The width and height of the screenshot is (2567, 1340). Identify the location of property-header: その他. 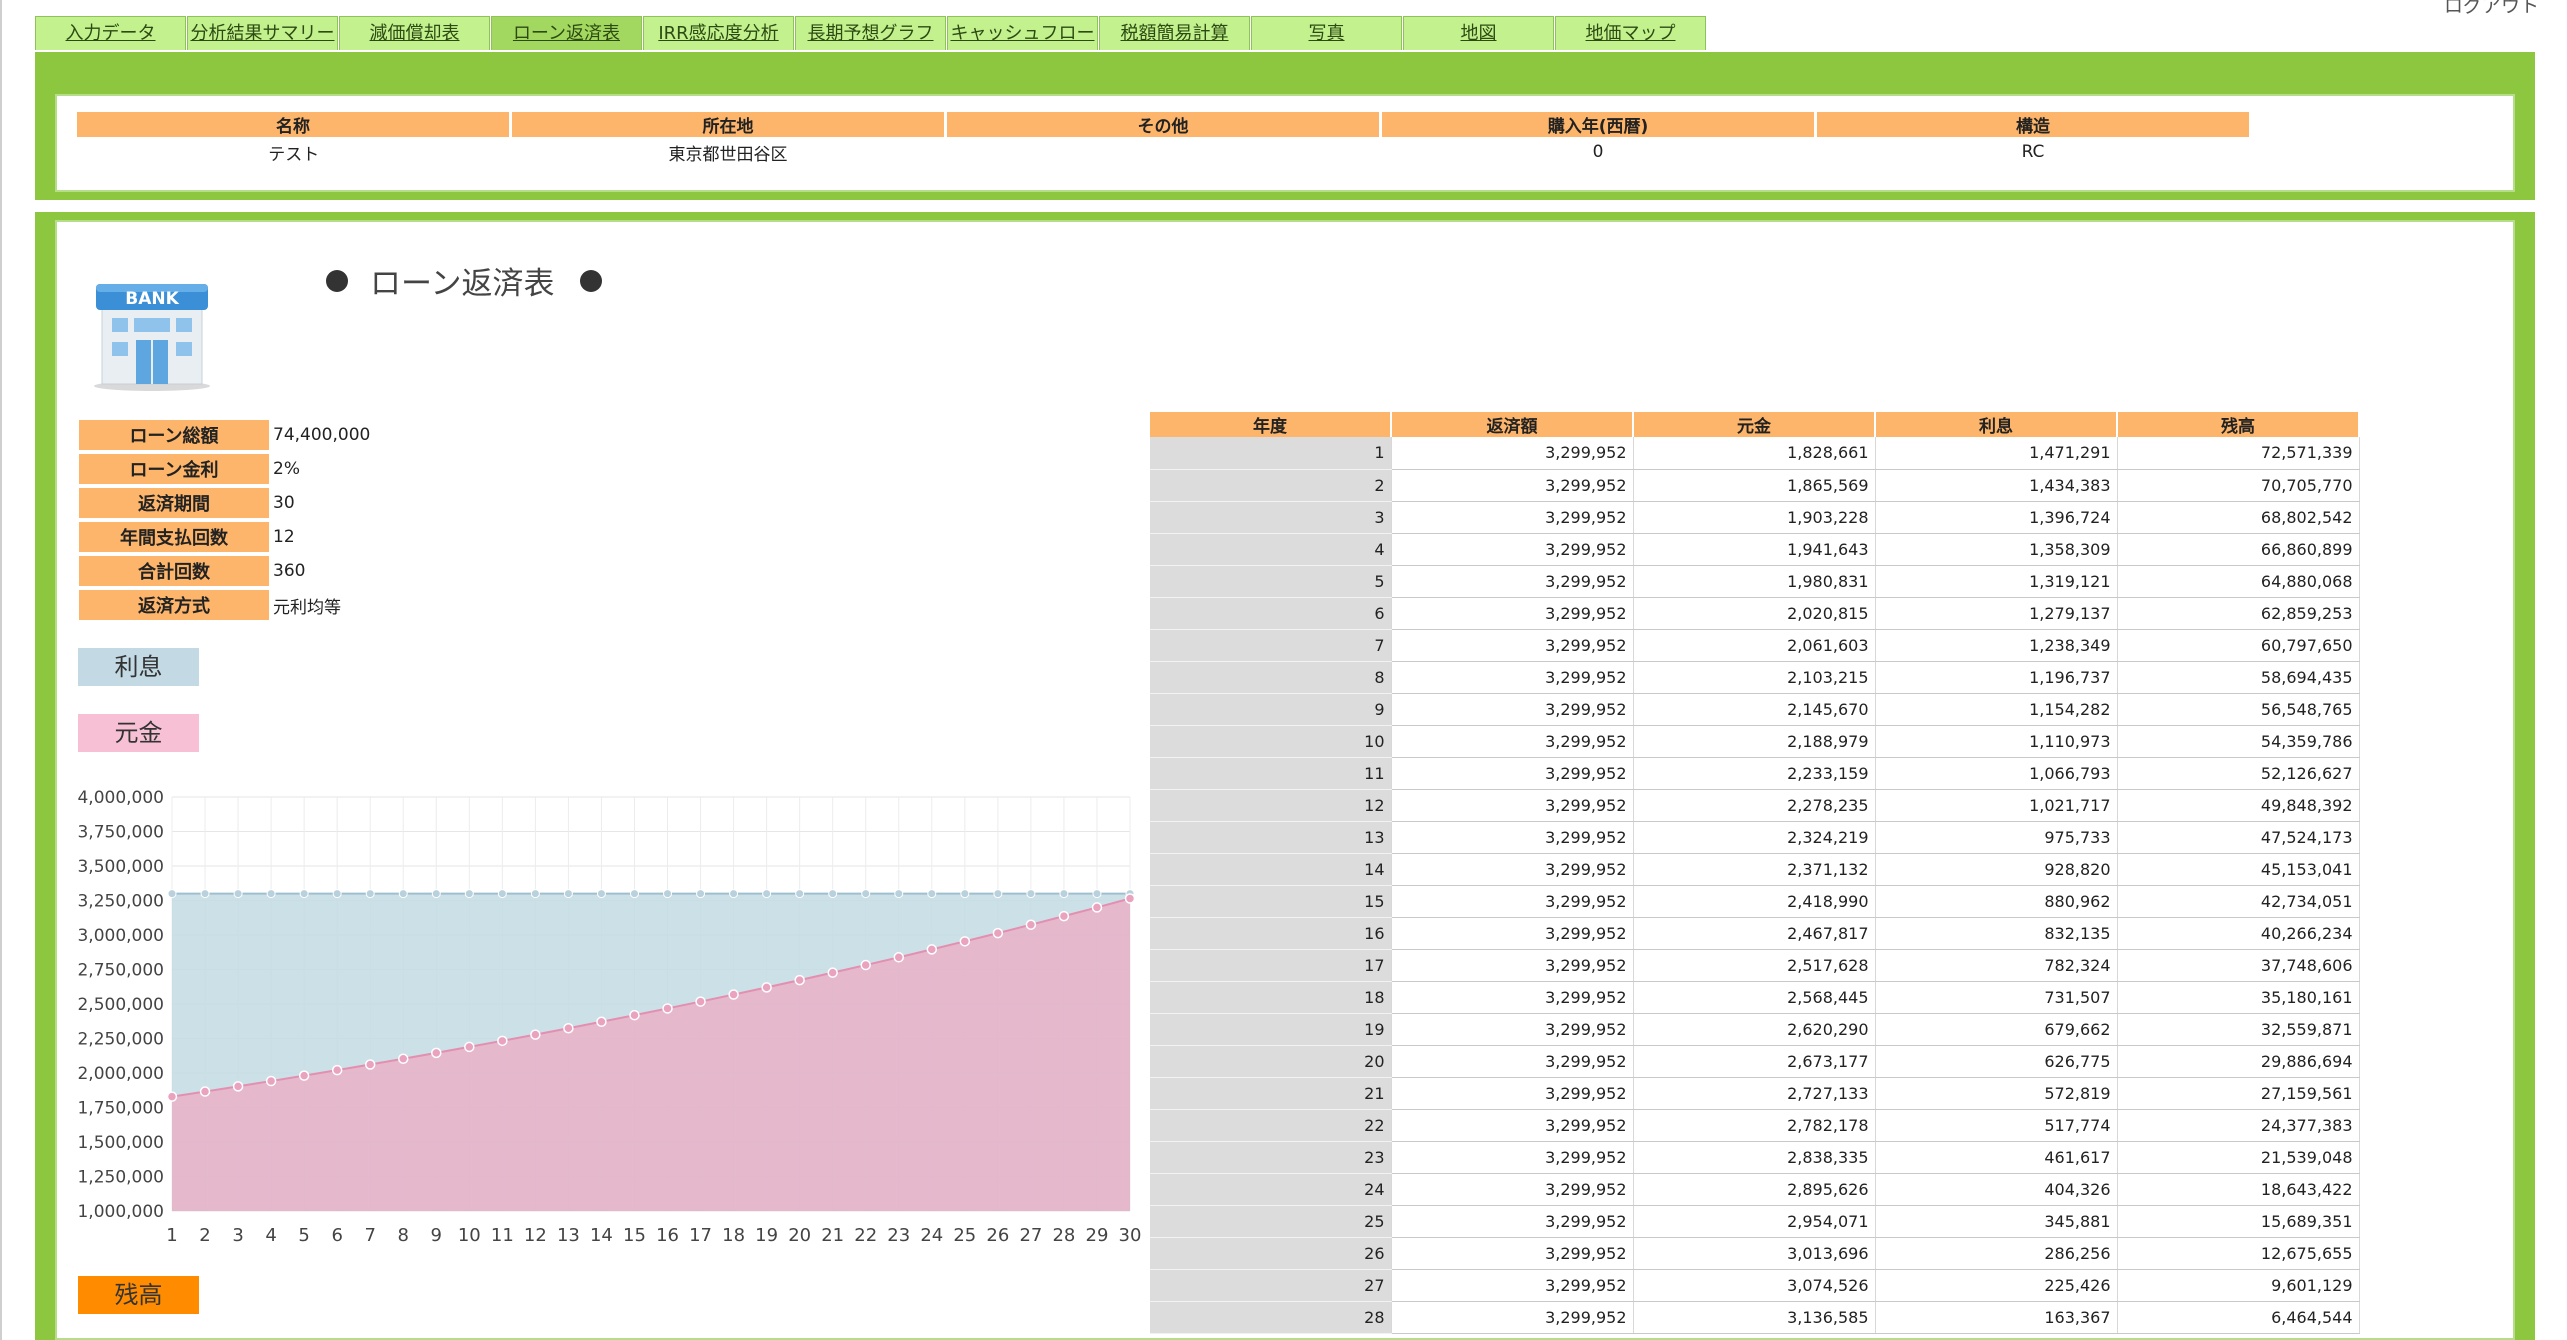
(1163, 124).